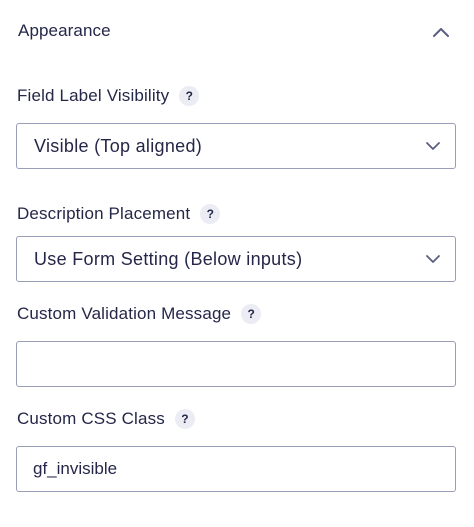 The height and width of the screenshot is (527, 474). What do you see at coordinates (441, 32) in the screenshot?
I see `chevron-up-icon` at bounding box center [441, 32].